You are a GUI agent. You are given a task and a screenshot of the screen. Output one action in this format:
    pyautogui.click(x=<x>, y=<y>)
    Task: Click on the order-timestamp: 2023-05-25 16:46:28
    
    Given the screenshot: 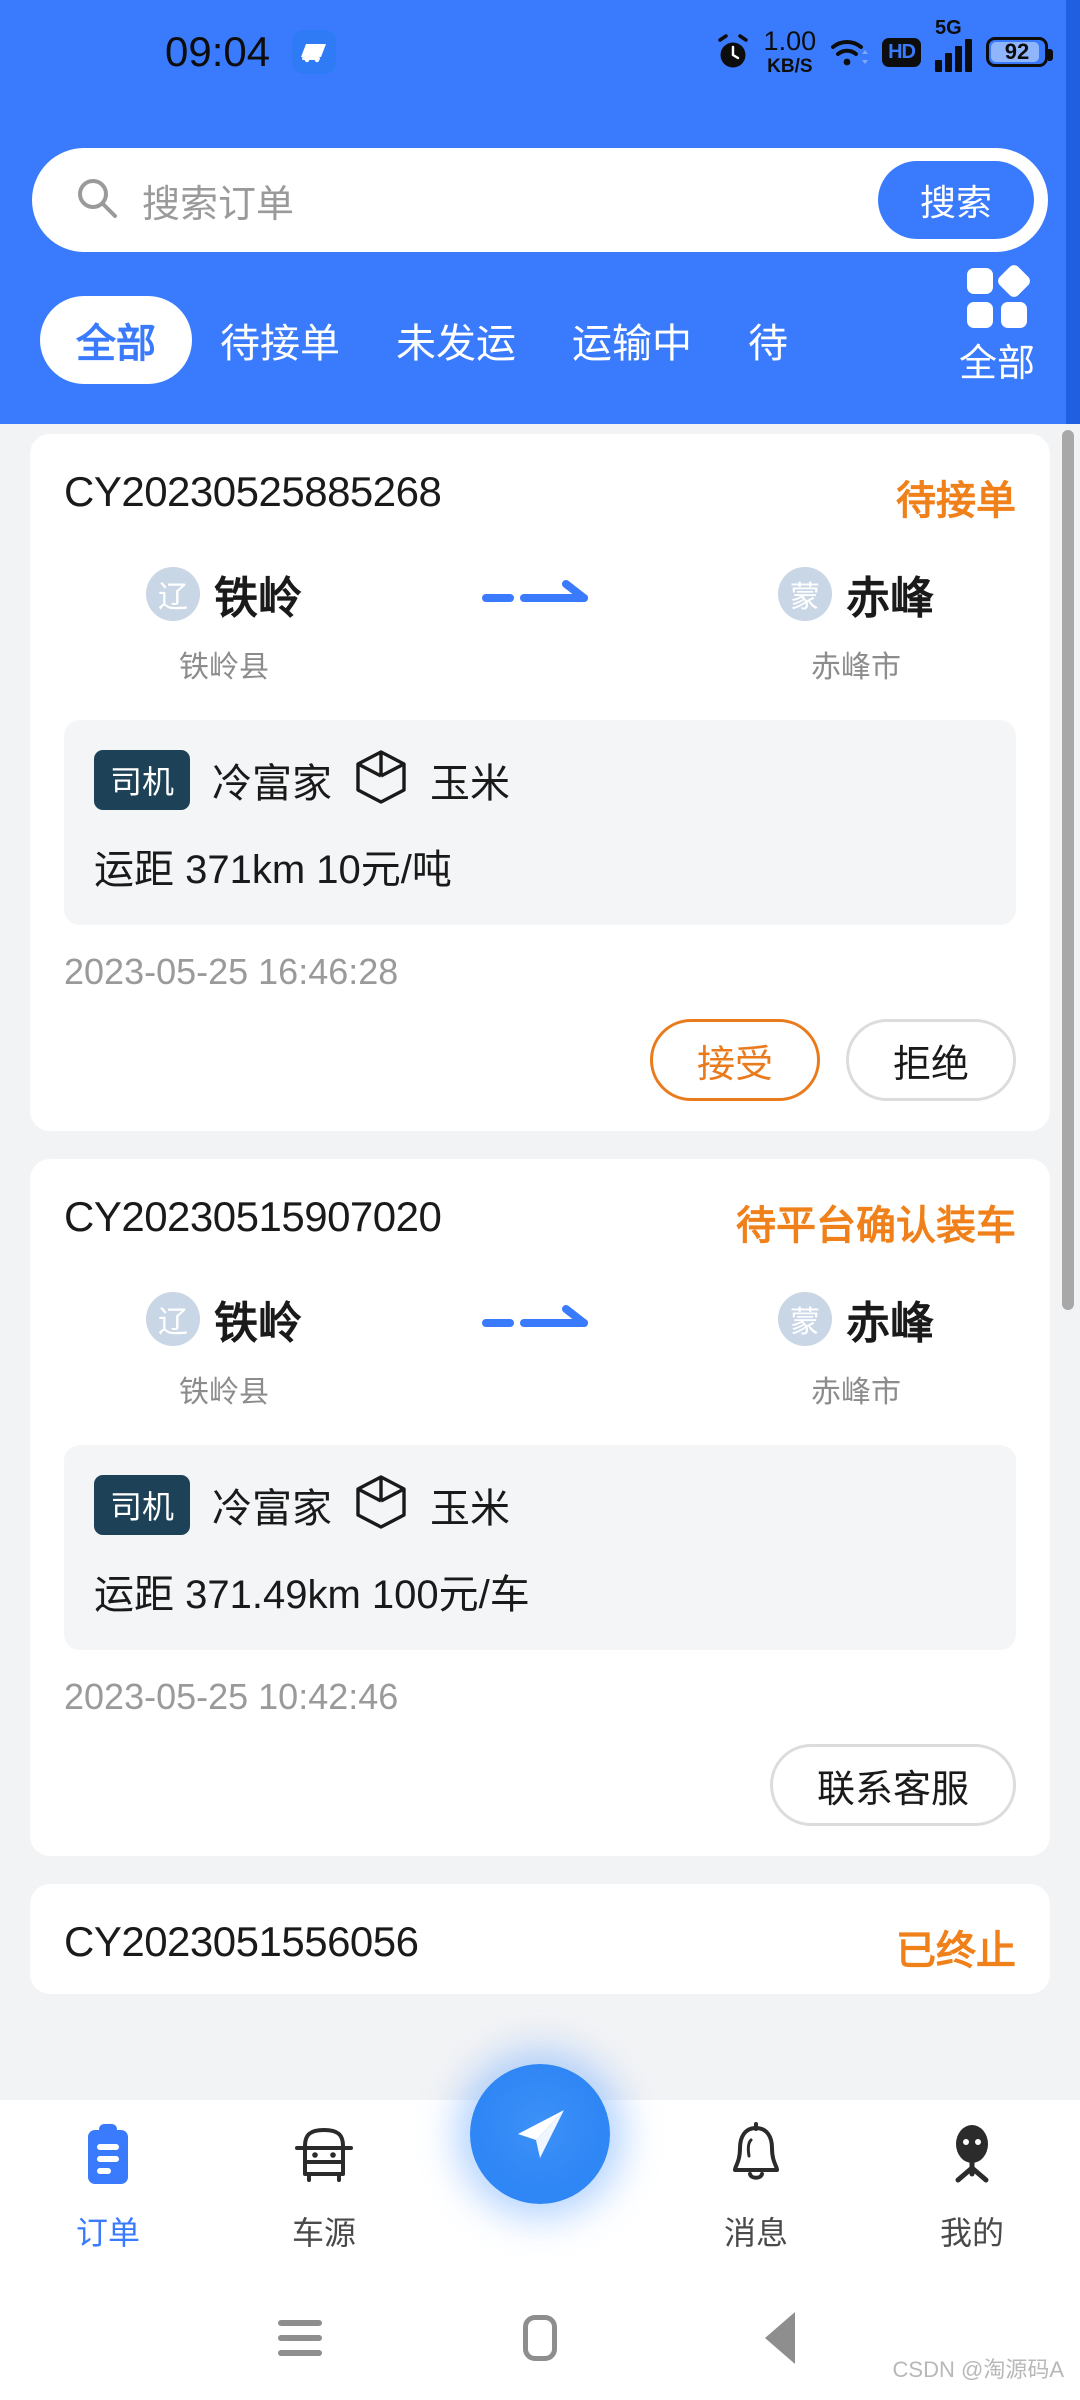 What is the action you would take?
    pyautogui.click(x=231, y=971)
    